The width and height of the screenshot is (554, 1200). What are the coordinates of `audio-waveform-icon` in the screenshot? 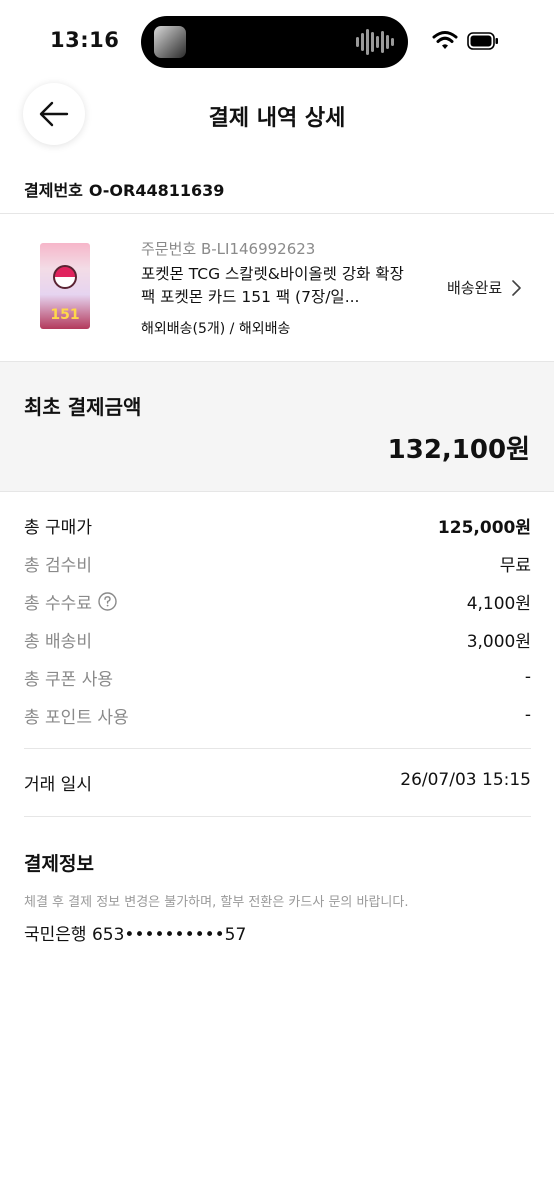 It's located at (375, 42).